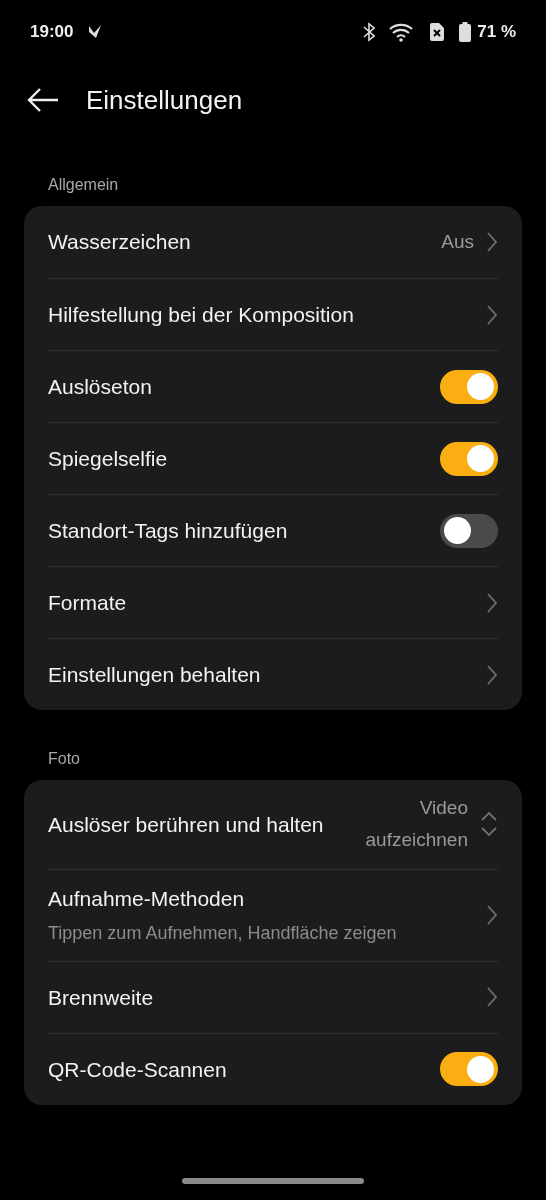 This screenshot has width=546, height=1200. I want to click on bluetooth-icon, so click(369, 32).